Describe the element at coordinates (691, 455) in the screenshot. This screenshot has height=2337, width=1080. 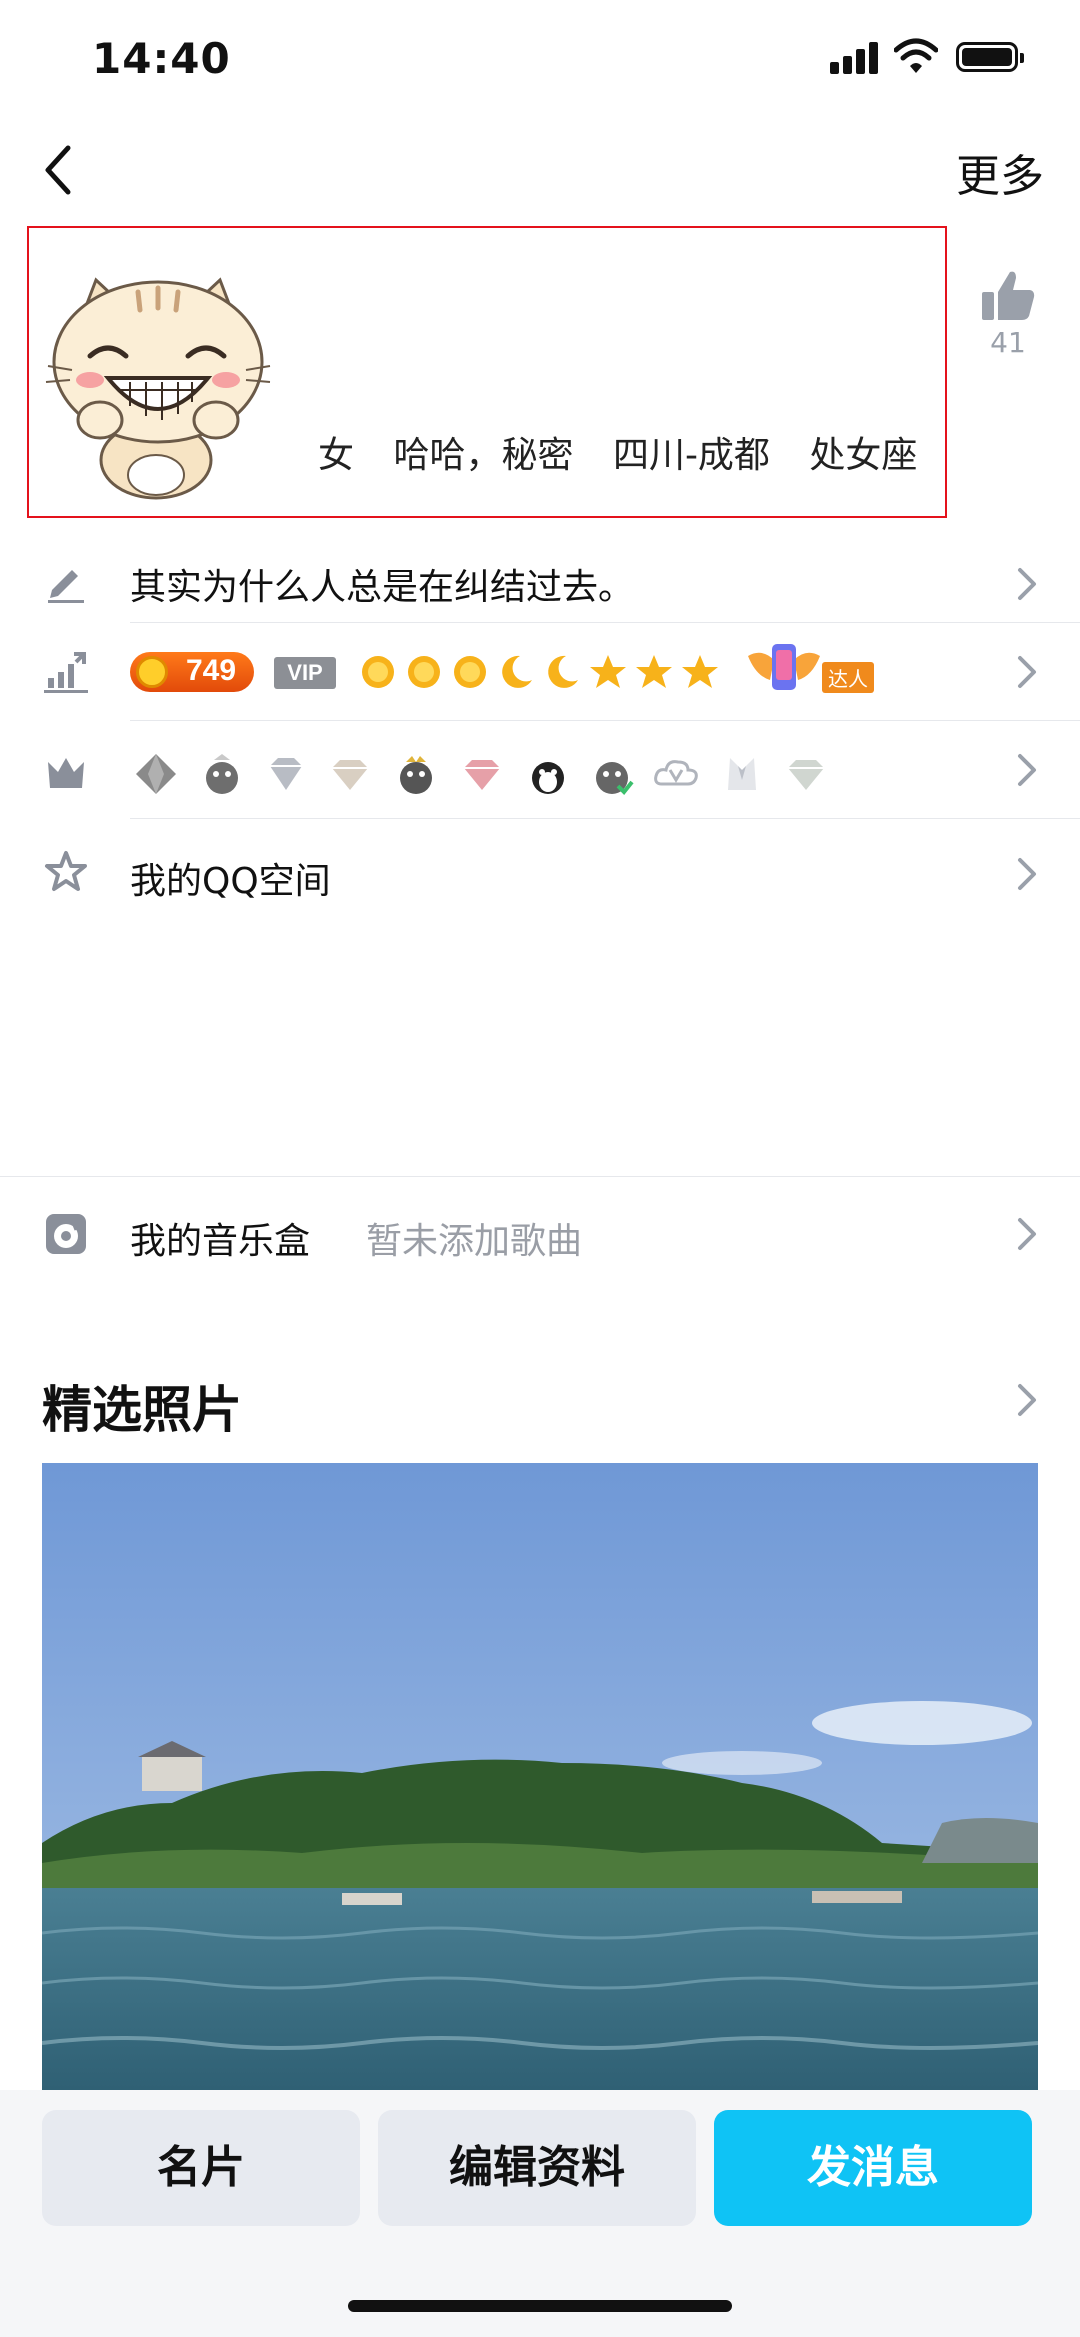
I see `profile-location: 四川-成都` at that location.